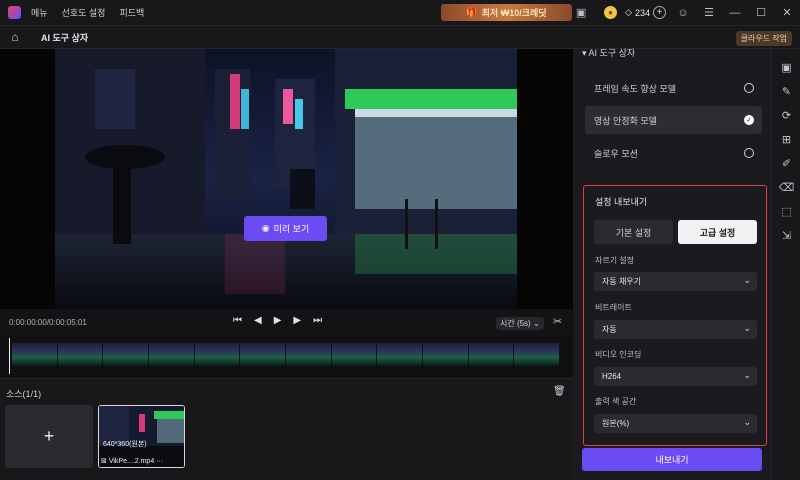  I want to click on minimize-icon: —, so click(735, 12).